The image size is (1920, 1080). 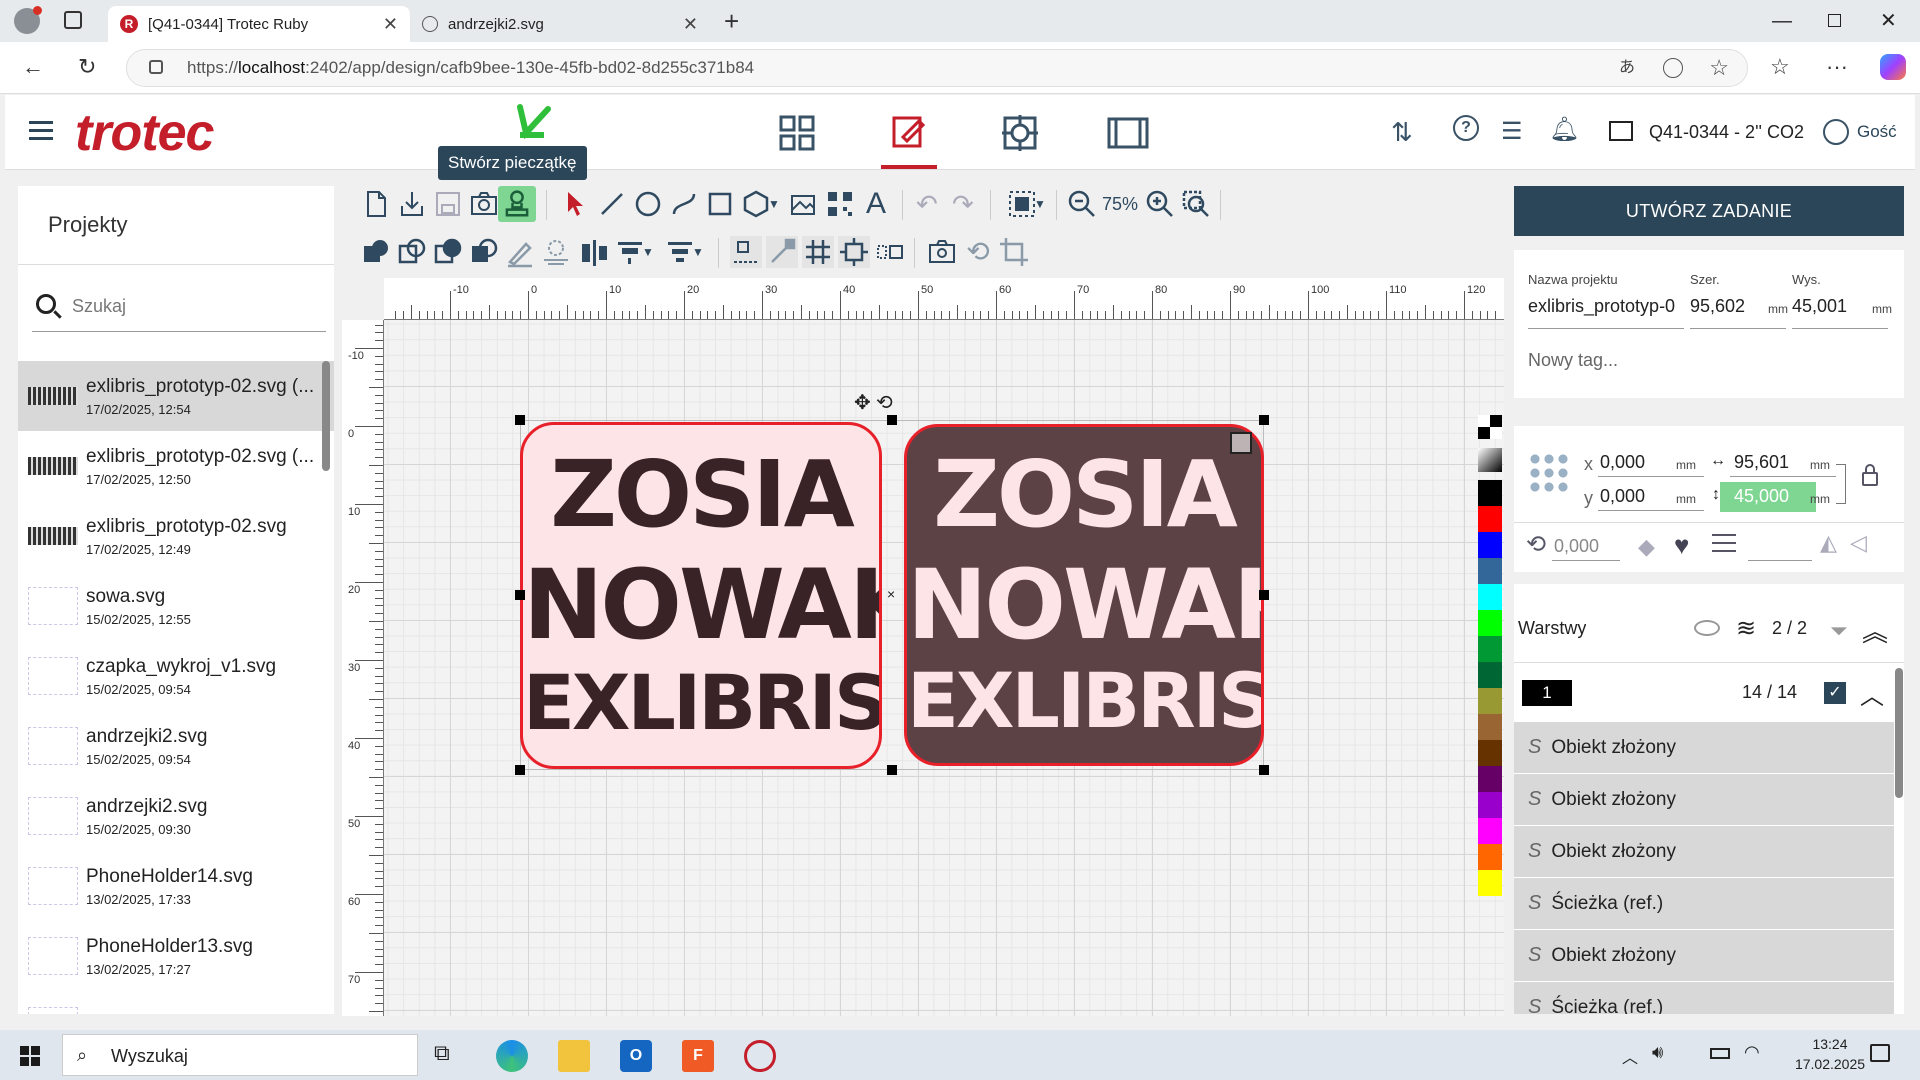 What do you see at coordinates (1761, 496) in the screenshot?
I see `h-field: 45,000` at bounding box center [1761, 496].